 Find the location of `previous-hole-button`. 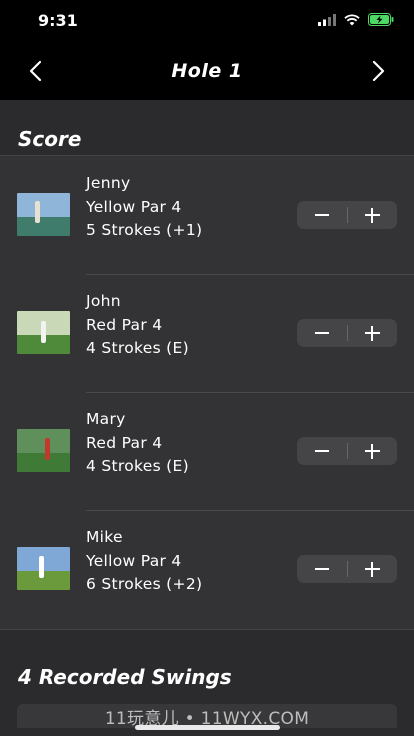

previous-hole-button is located at coordinates (35, 71).